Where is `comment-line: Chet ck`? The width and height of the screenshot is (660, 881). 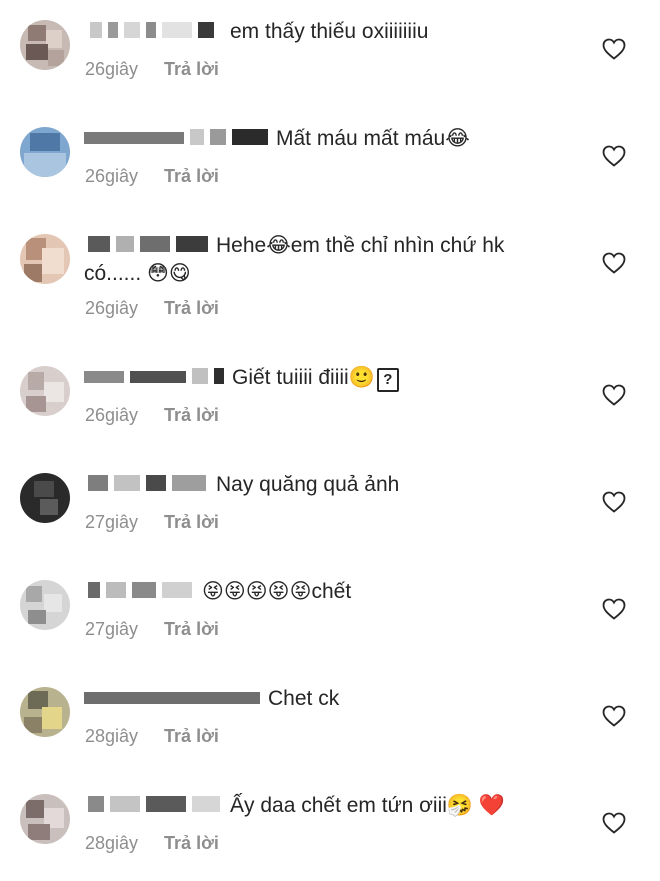
comment-line: Chet ck is located at coordinates (211, 699).